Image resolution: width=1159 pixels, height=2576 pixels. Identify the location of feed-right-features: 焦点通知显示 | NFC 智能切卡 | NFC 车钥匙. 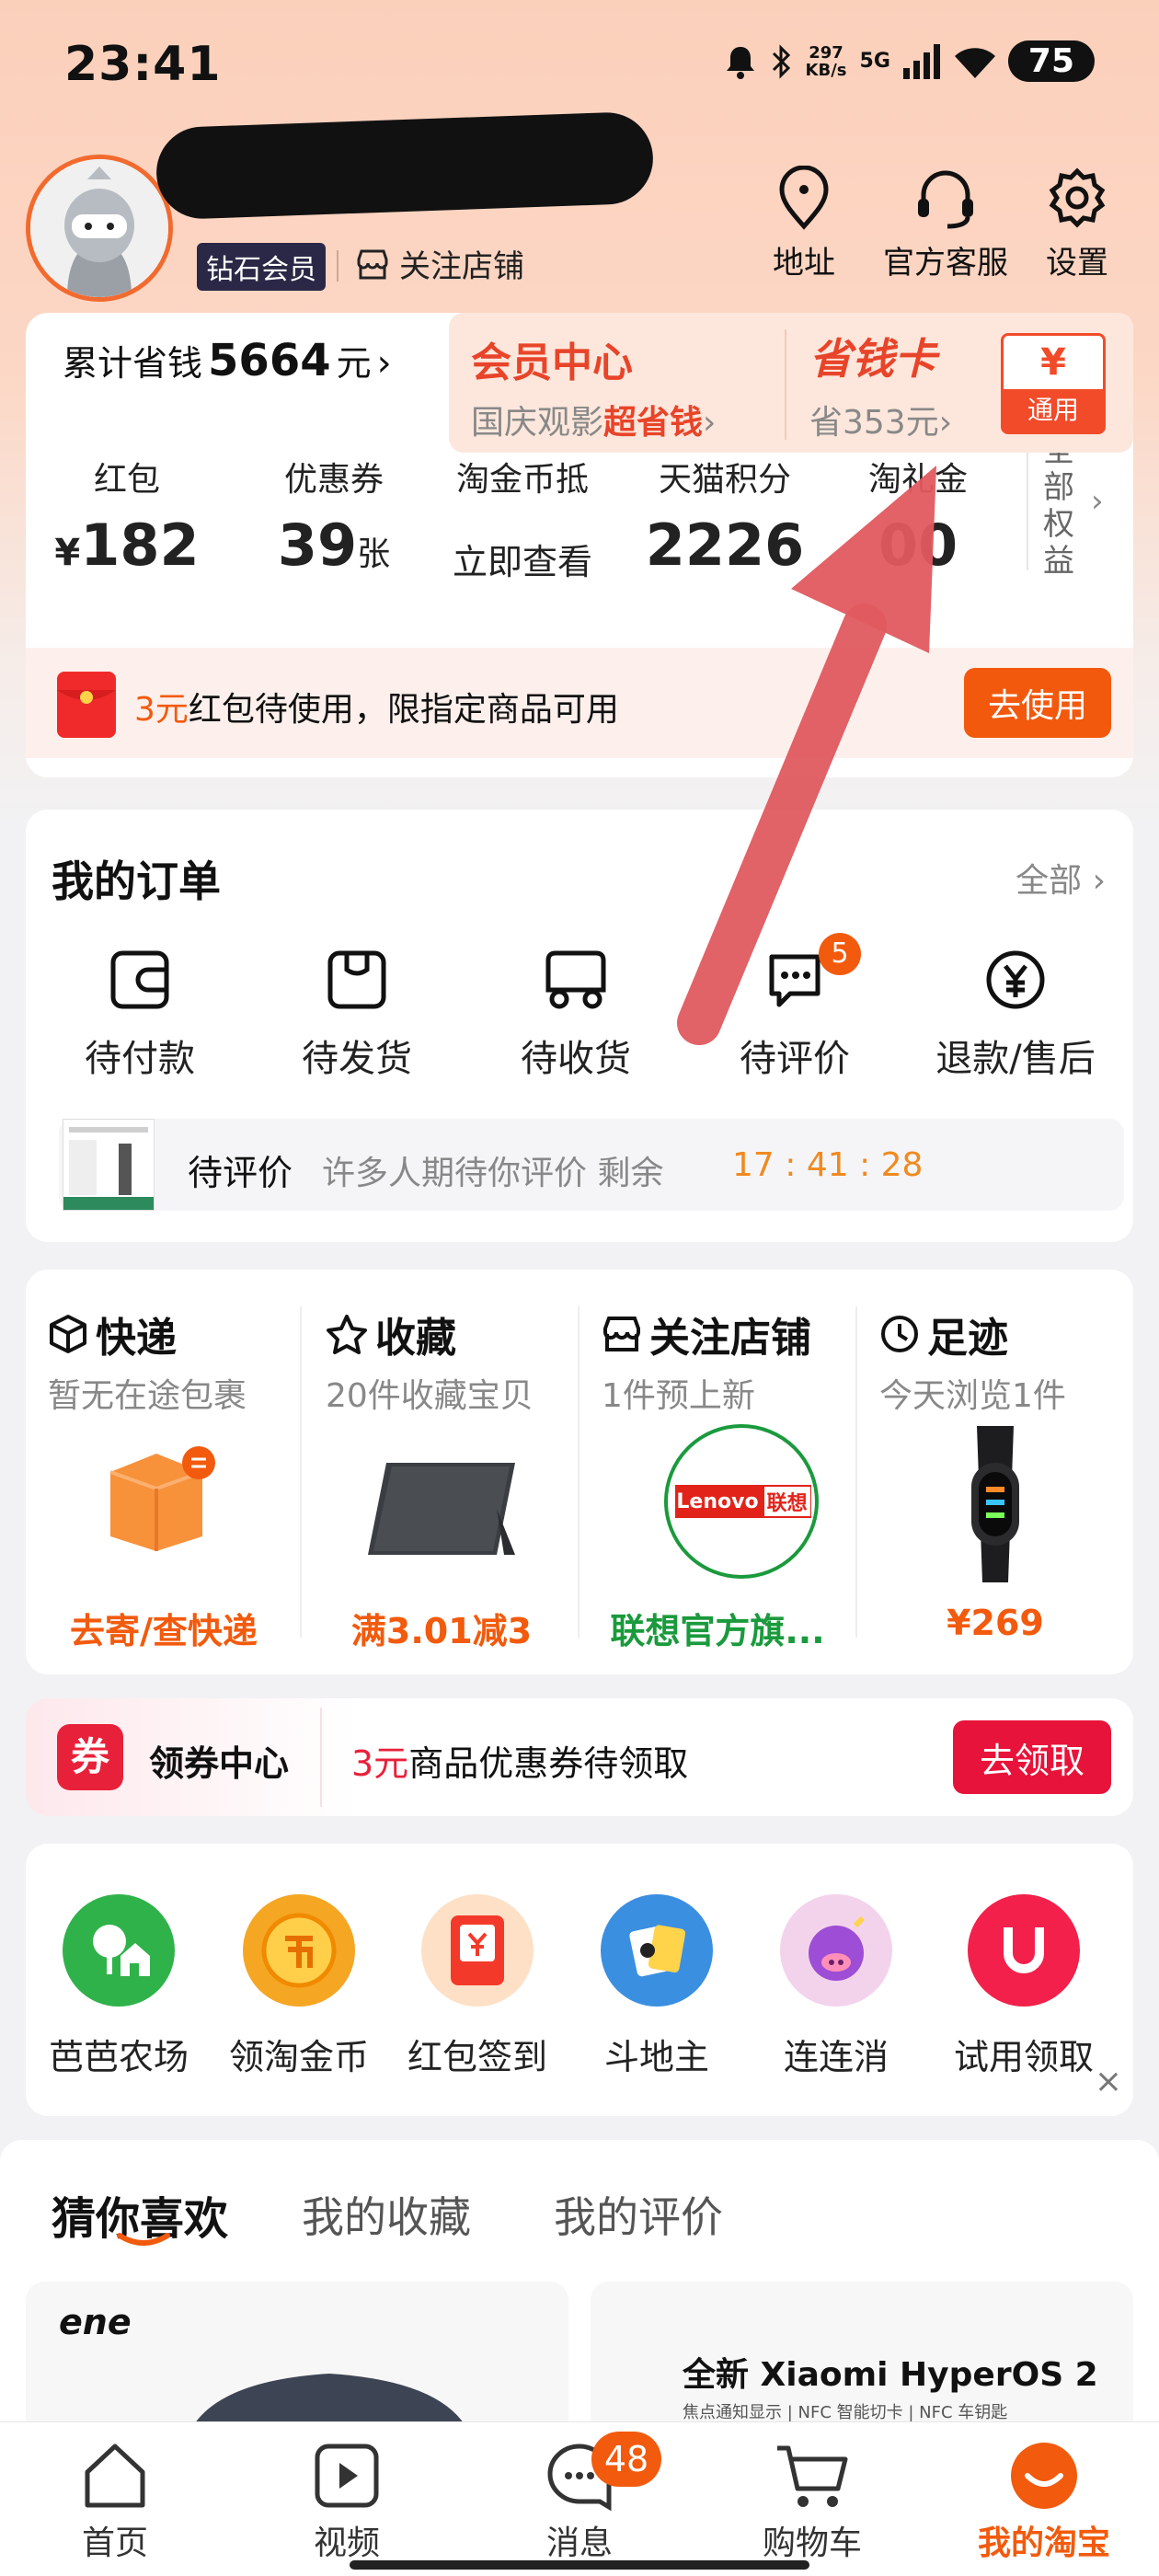
(845, 2412).